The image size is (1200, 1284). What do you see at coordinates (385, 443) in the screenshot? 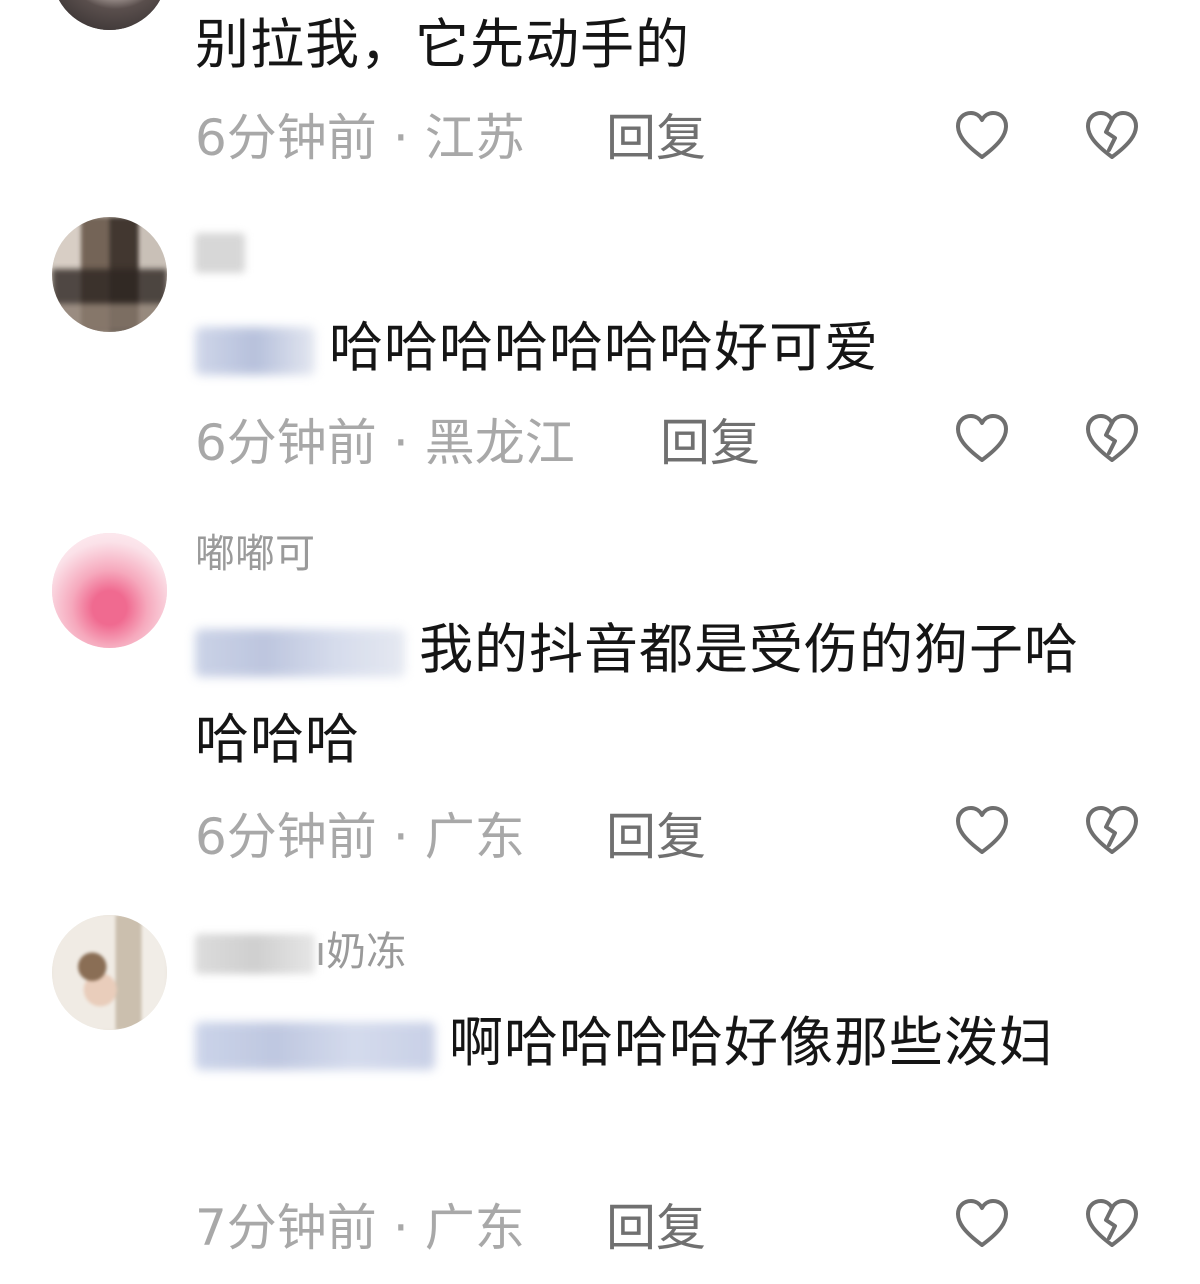
I see `comment-meta: 6分钟前 · 黑龙江` at bounding box center [385, 443].